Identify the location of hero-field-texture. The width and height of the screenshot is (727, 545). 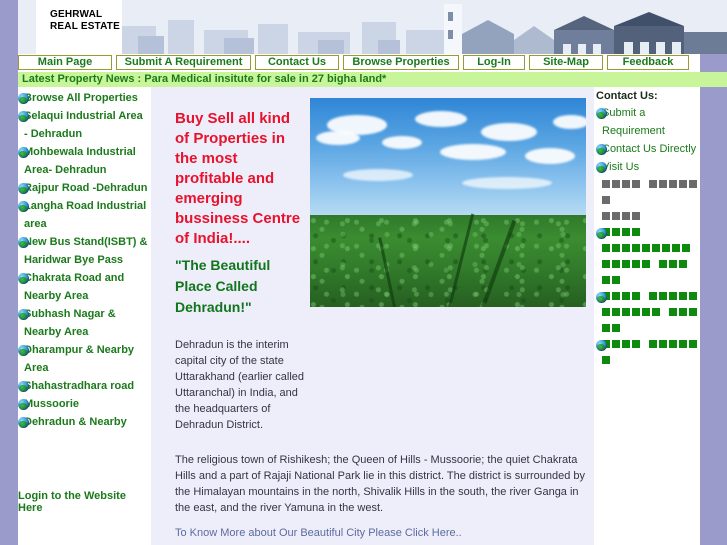
(448, 261).